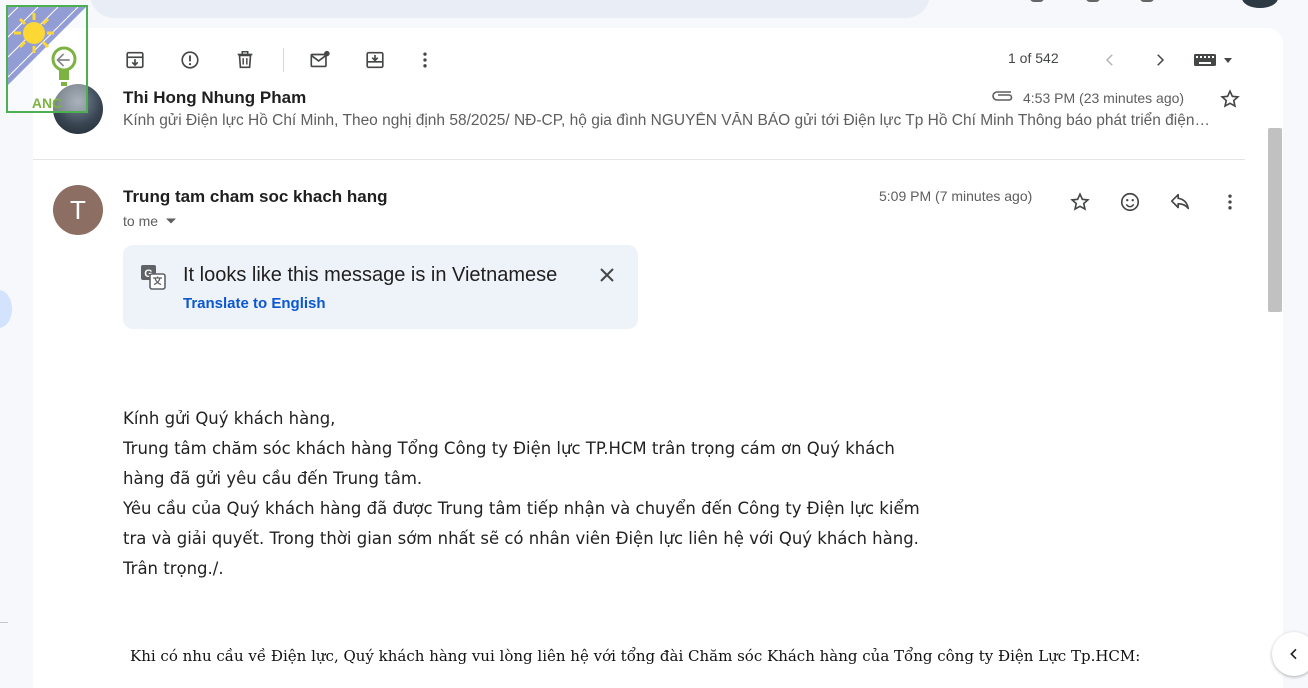  What do you see at coordinates (47, 59) in the screenshot?
I see `watermark-logo: ANC` at bounding box center [47, 59].